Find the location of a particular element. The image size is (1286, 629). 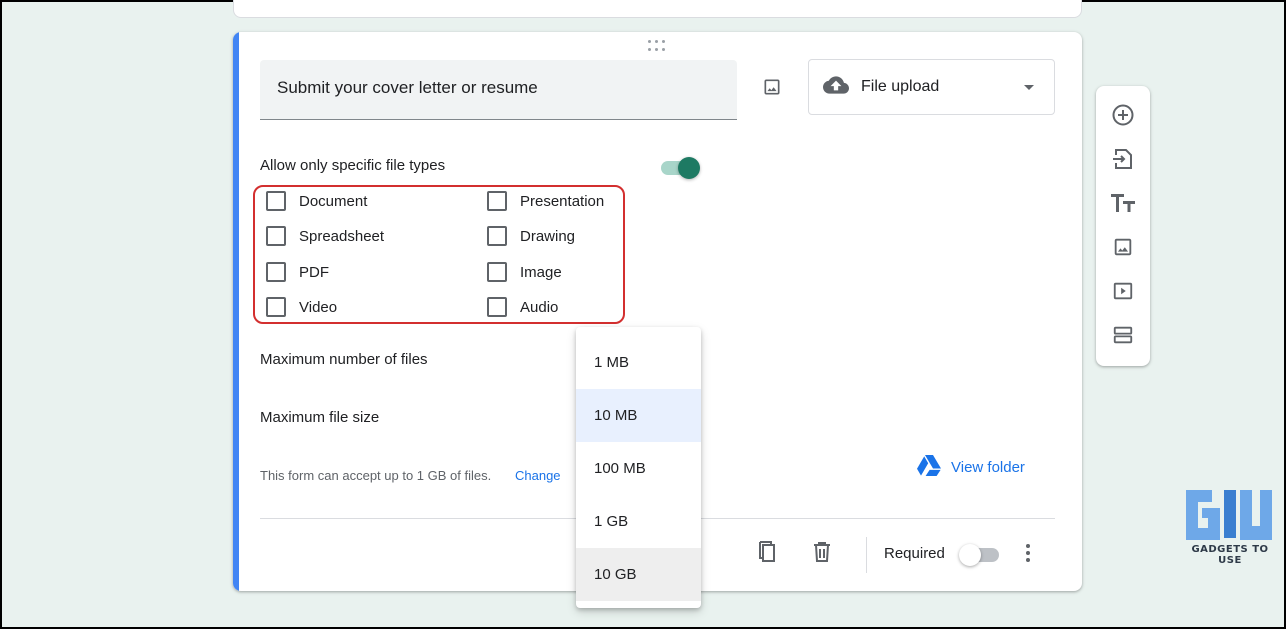

chevron-down-icon is located at coordinates (1029, 87).